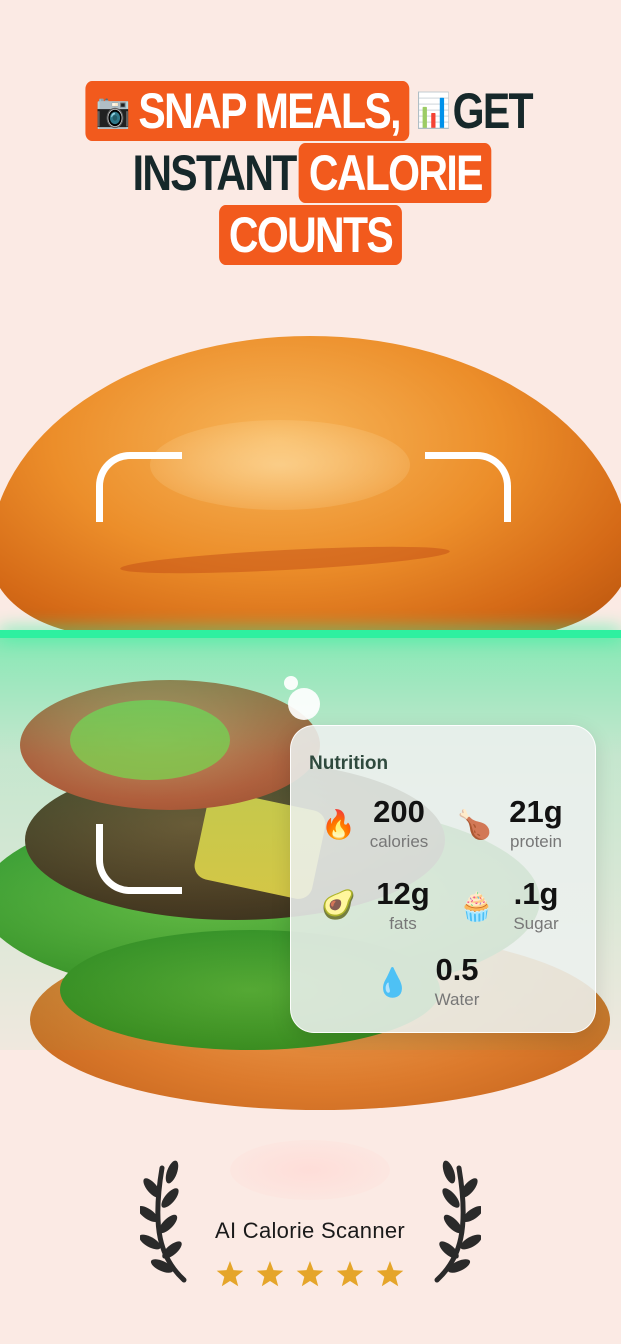 The height and width of the screenshot is (1344, 621). I want to click on headline-text: INSTANT, so click(215, 173).